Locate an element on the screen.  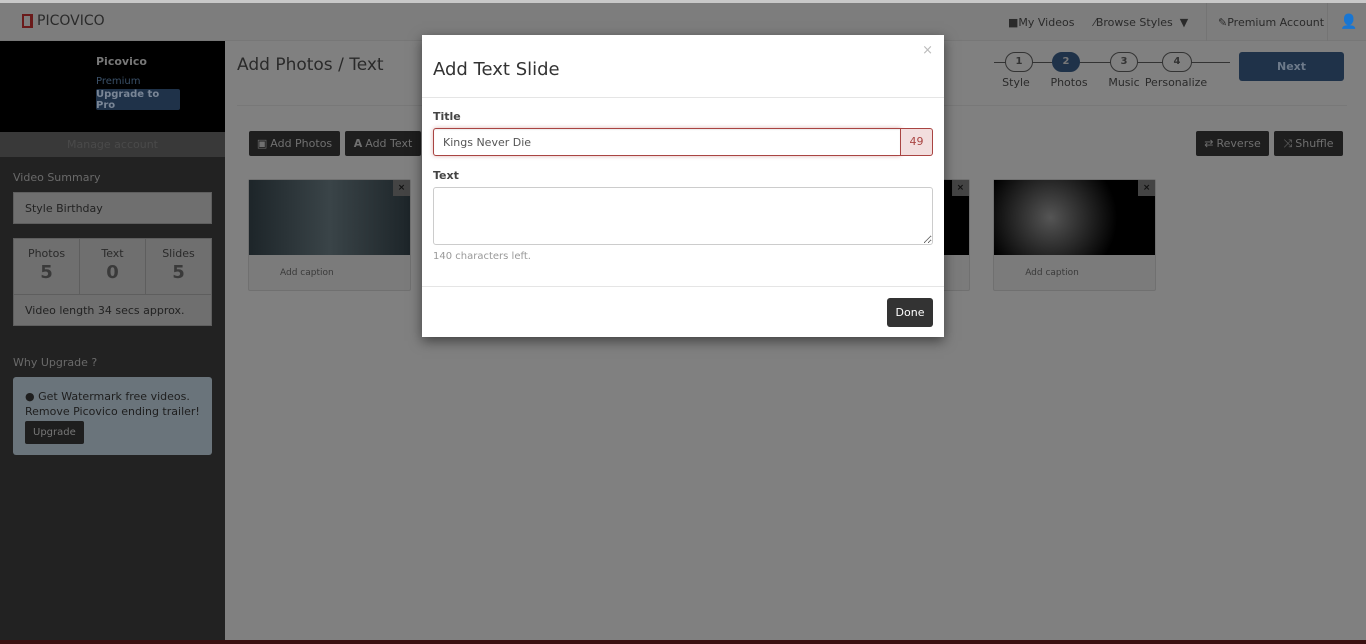
user-icon: 👤 is located at coordinates (1348, 22).